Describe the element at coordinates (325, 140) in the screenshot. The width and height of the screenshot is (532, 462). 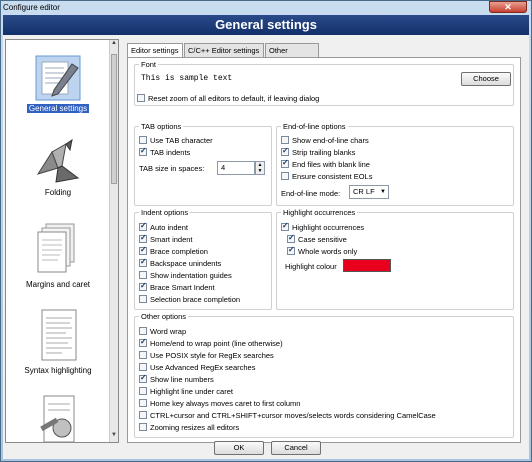
I see `show-eol-chars-checkbox: Show end-of-line chars` at that location.